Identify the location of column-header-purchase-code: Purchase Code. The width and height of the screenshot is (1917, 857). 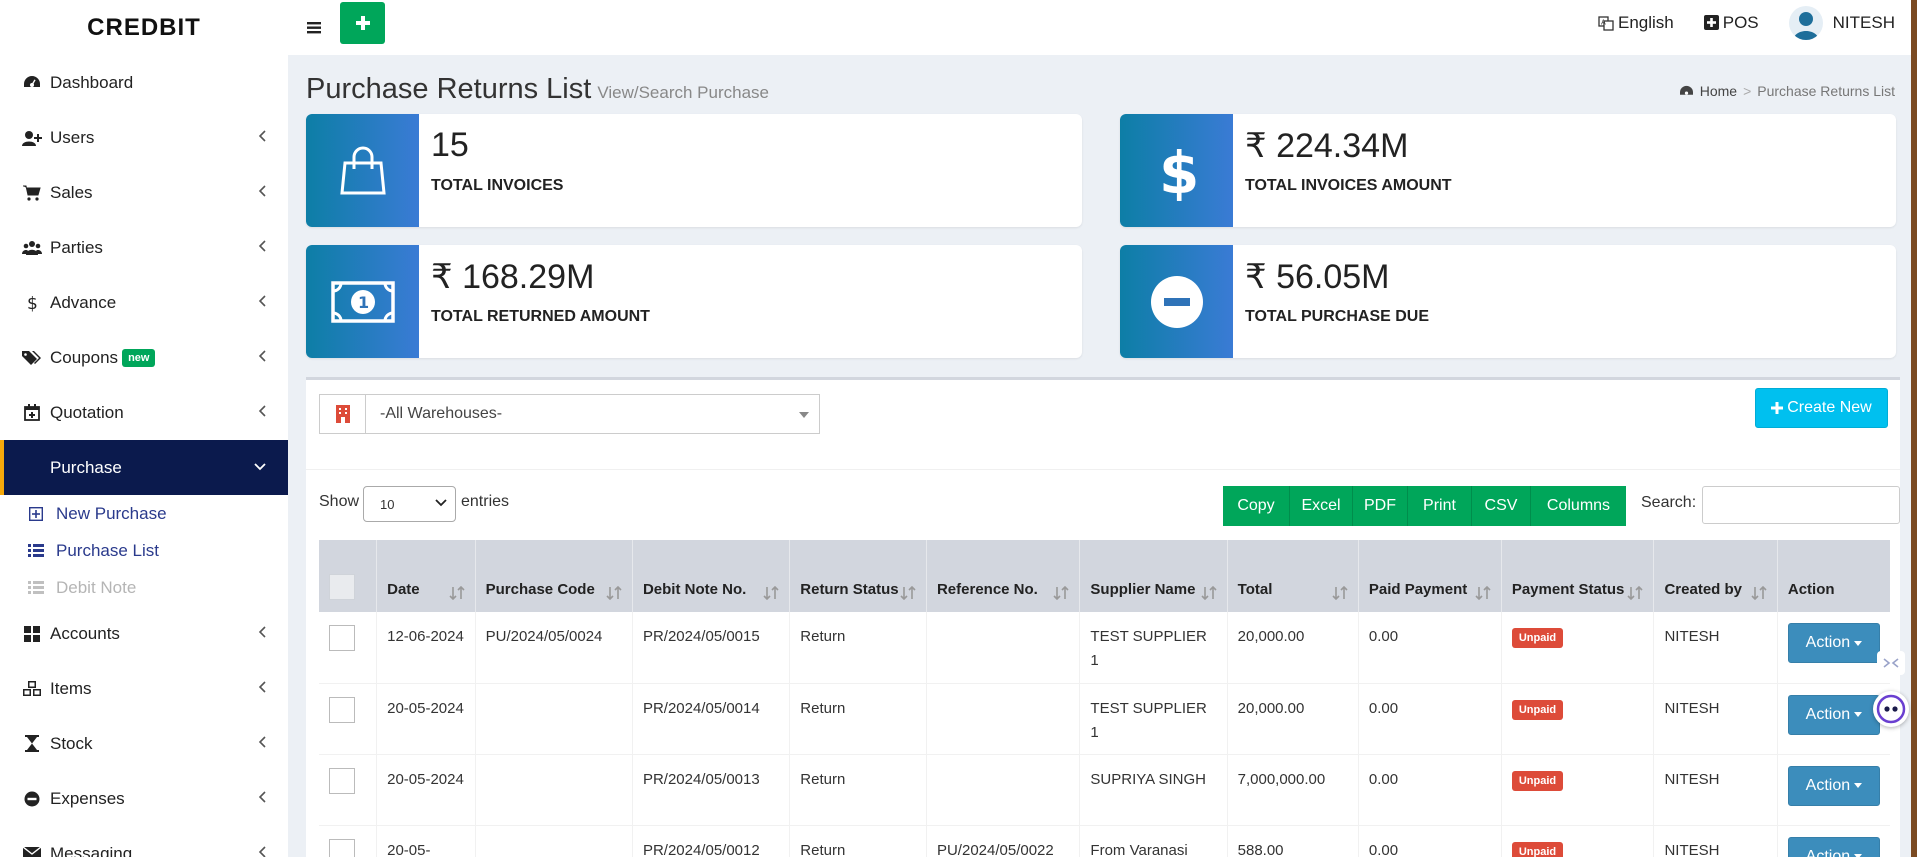
(553, 576).